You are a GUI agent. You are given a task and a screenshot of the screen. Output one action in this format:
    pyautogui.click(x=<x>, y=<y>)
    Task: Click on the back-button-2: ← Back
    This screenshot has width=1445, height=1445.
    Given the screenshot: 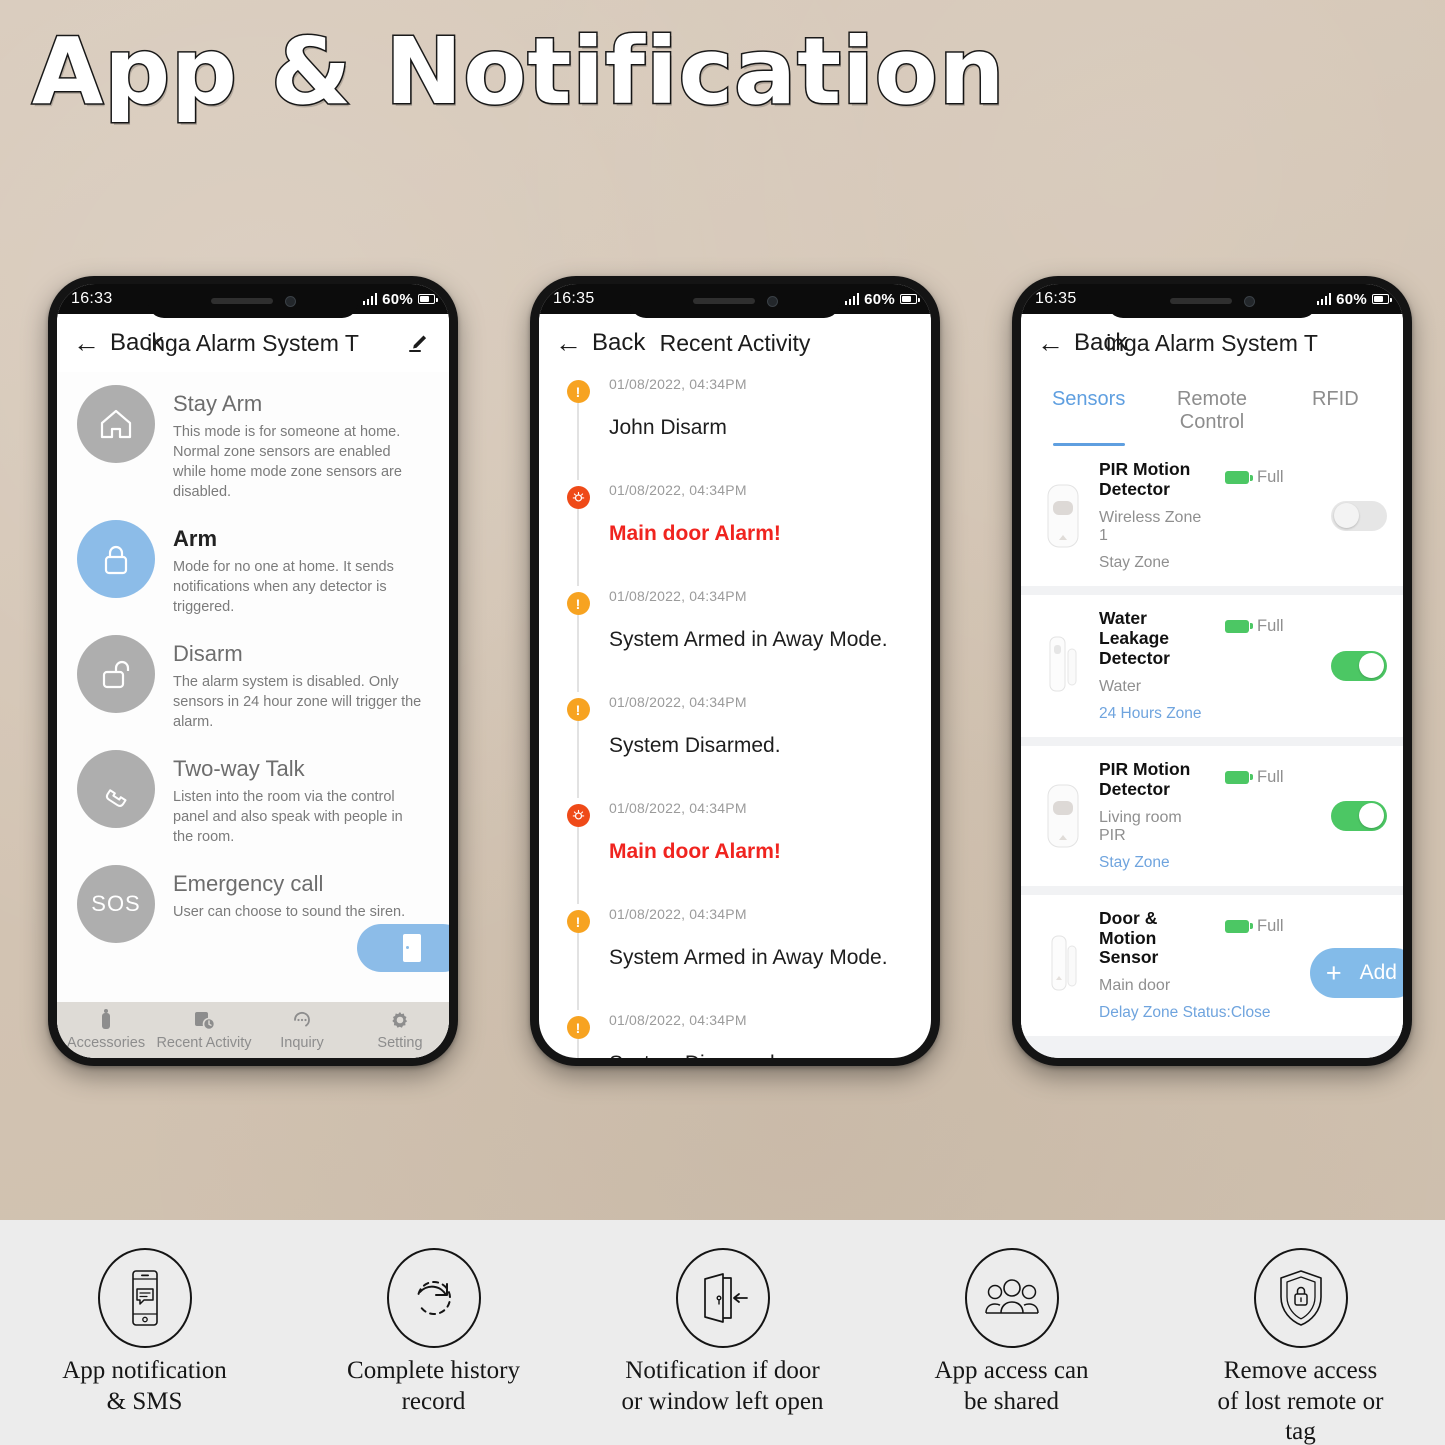 What is the action you would take?
    pyautogui.click(x=600, y=343)
    